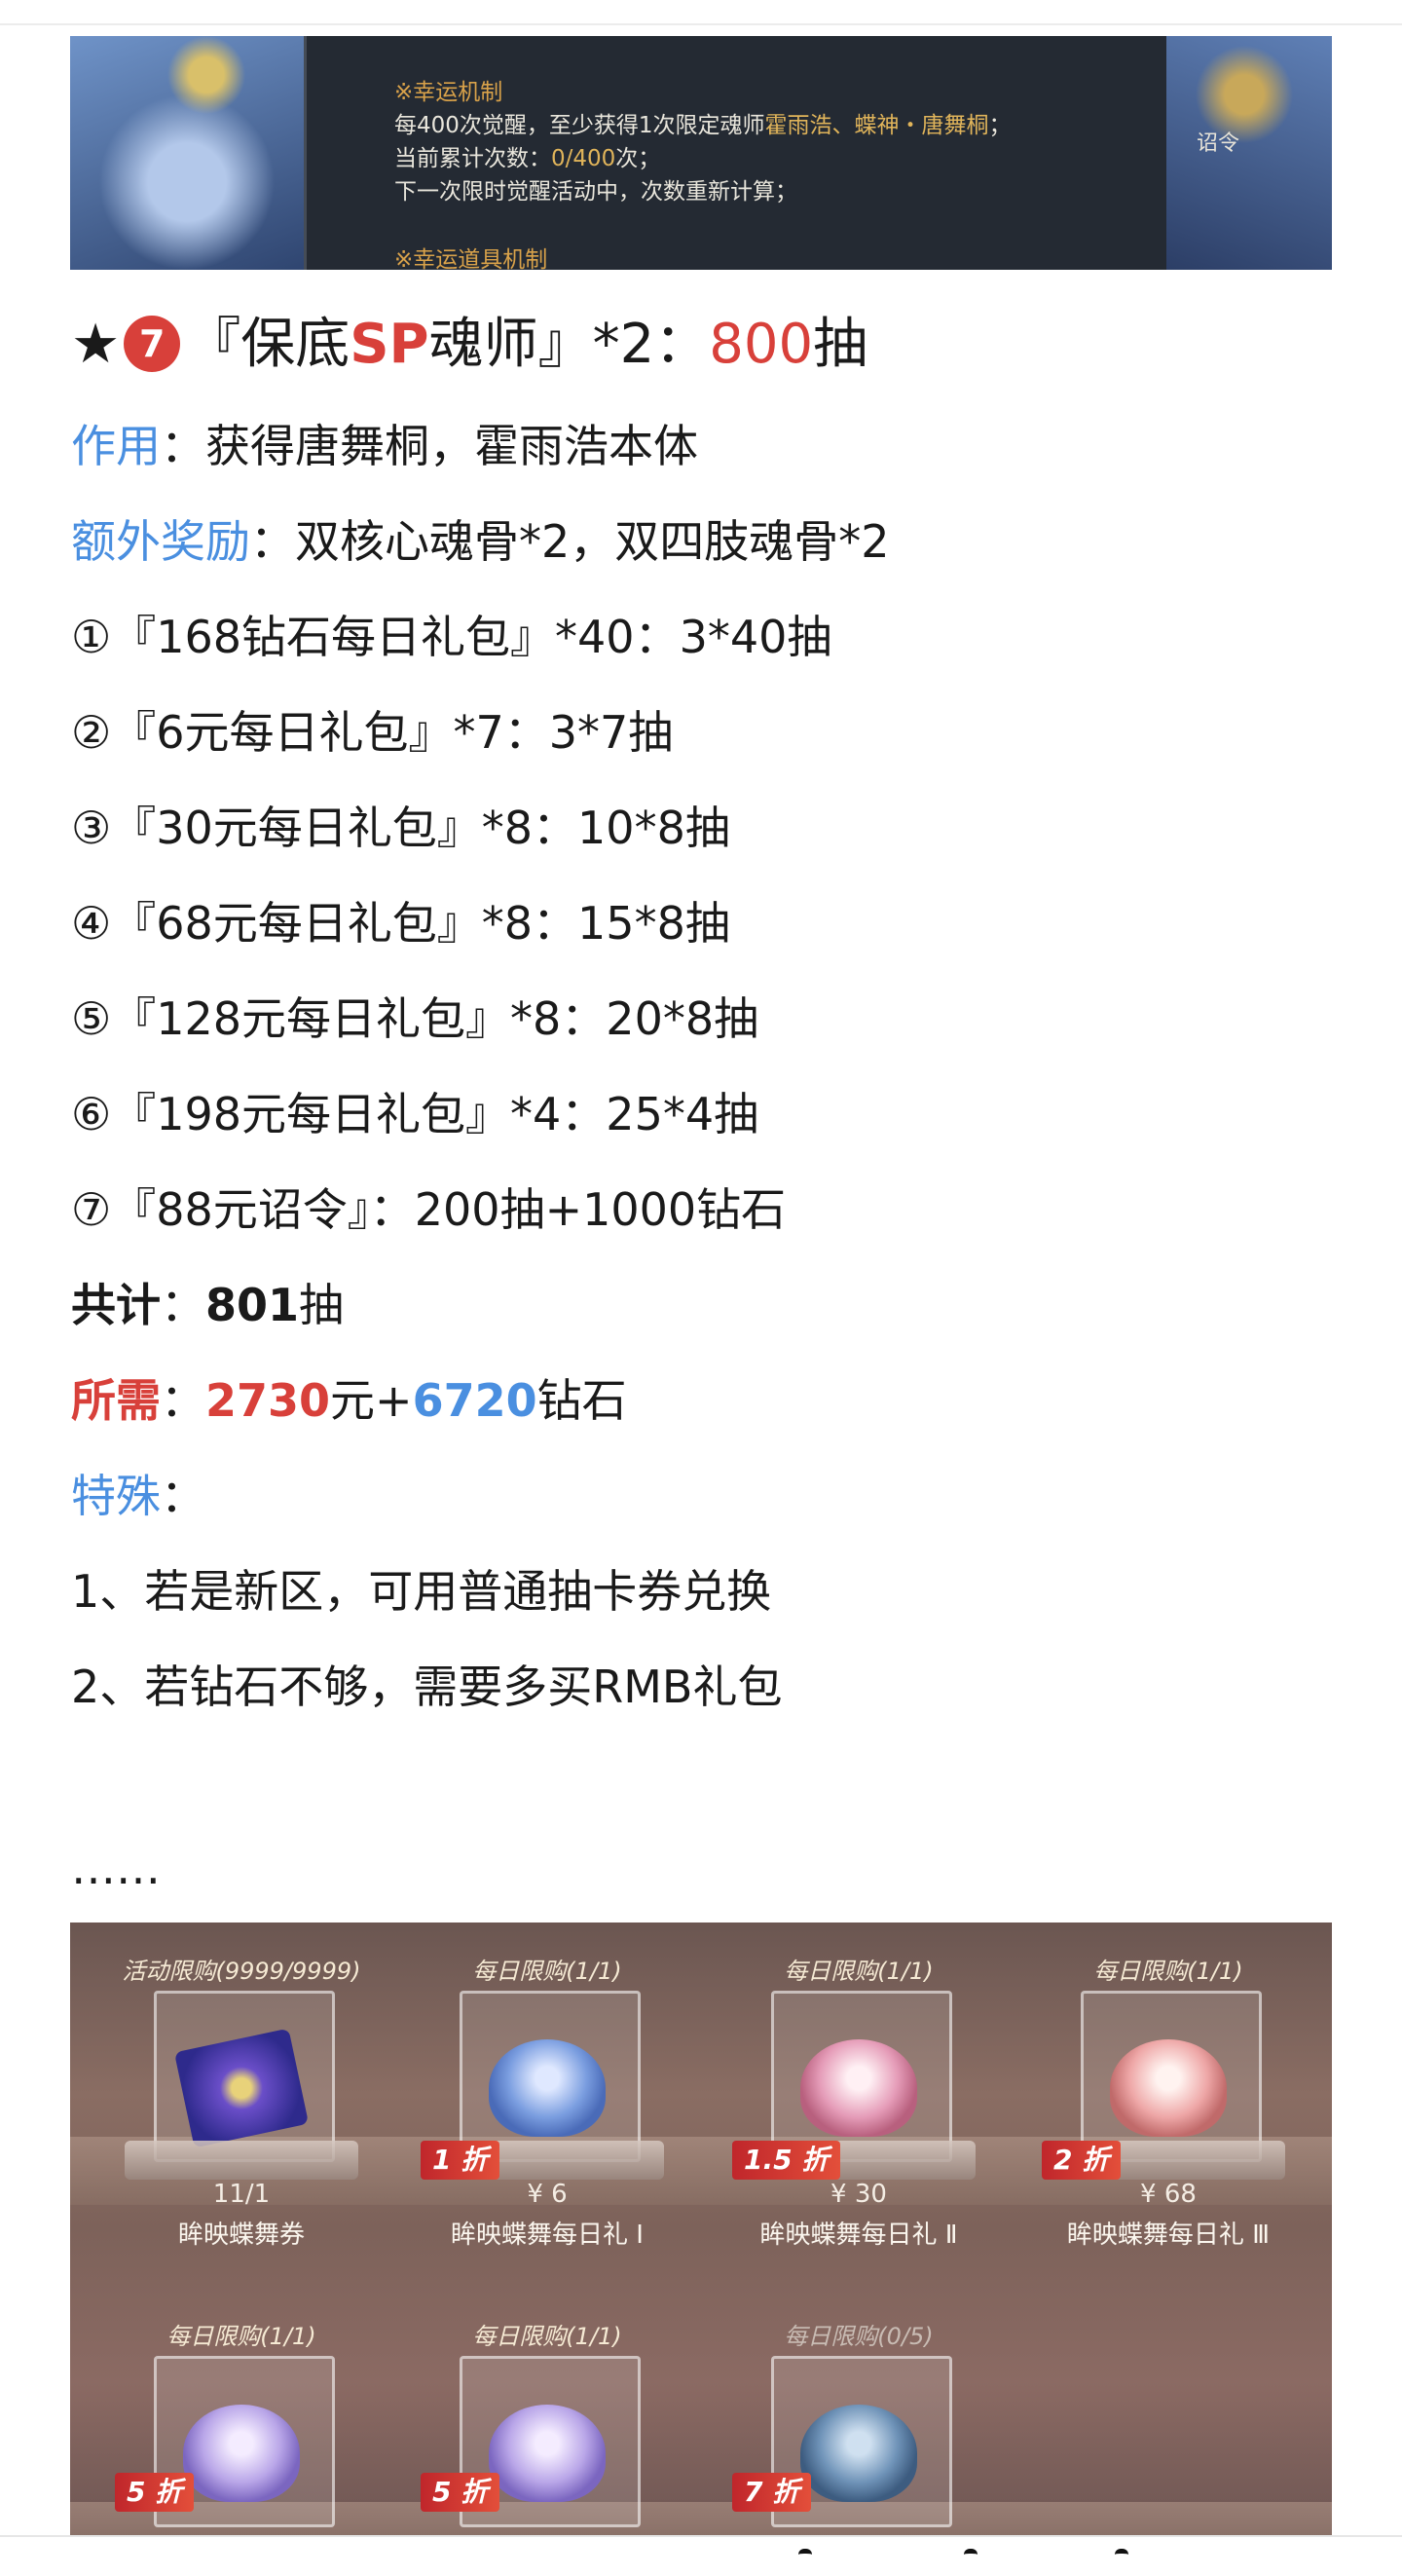  I want to click on discount-tag: 7 折, so click(772, 2492).